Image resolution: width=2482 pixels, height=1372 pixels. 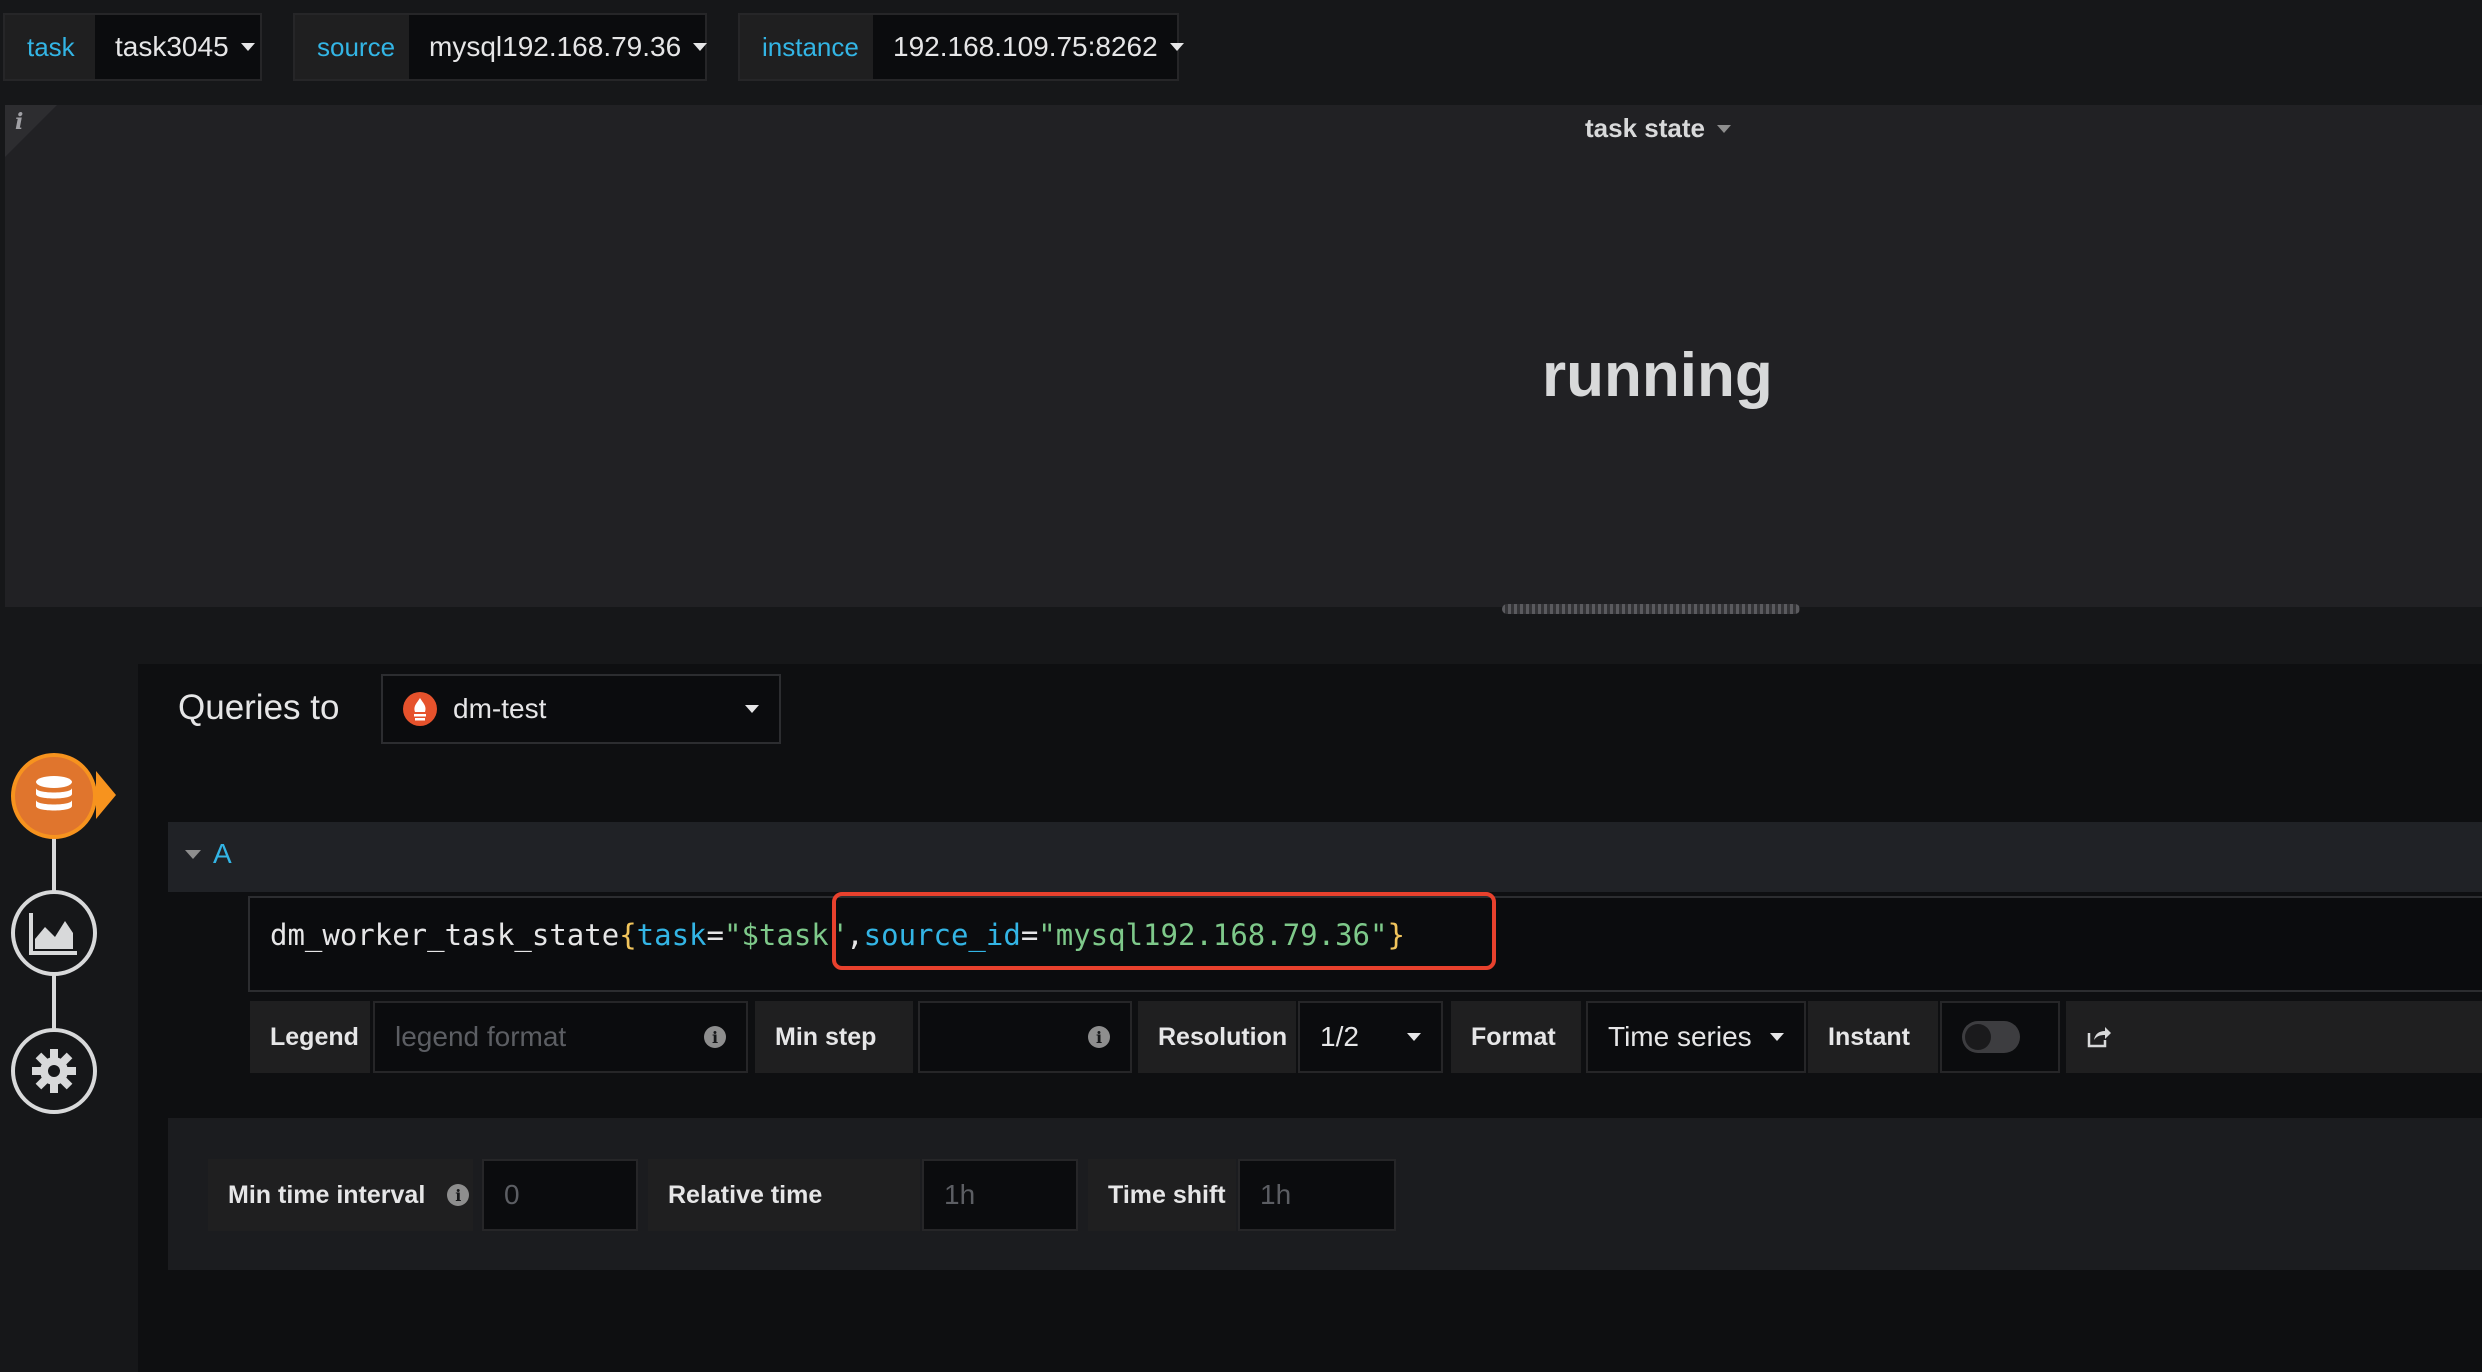 I want to click on export-area, so click(x=2274, y=1037).